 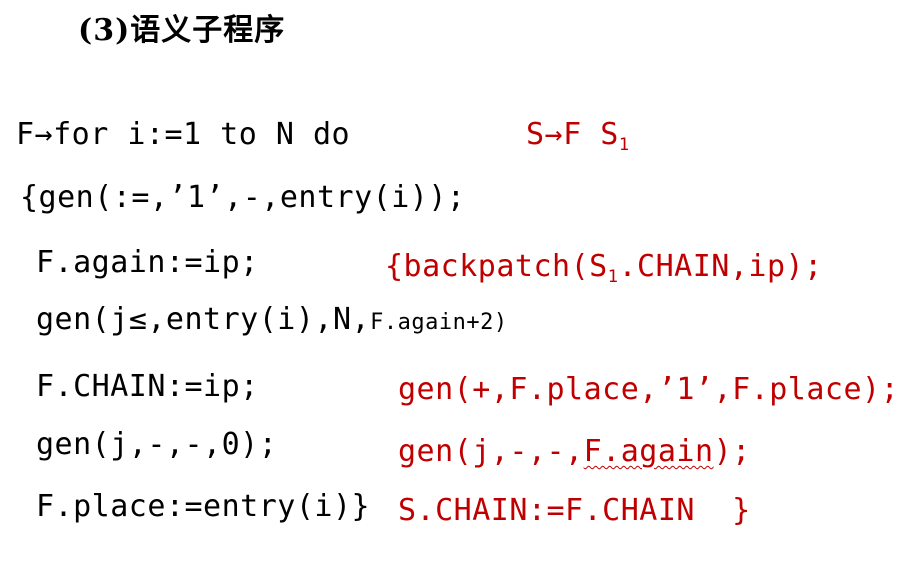 What do you see at coordinates (649, 389) in the screenshot?
I see `code-line-gen-increment: gen(+,F.place,’1’,F.place);` at bounding box center [649, 389].